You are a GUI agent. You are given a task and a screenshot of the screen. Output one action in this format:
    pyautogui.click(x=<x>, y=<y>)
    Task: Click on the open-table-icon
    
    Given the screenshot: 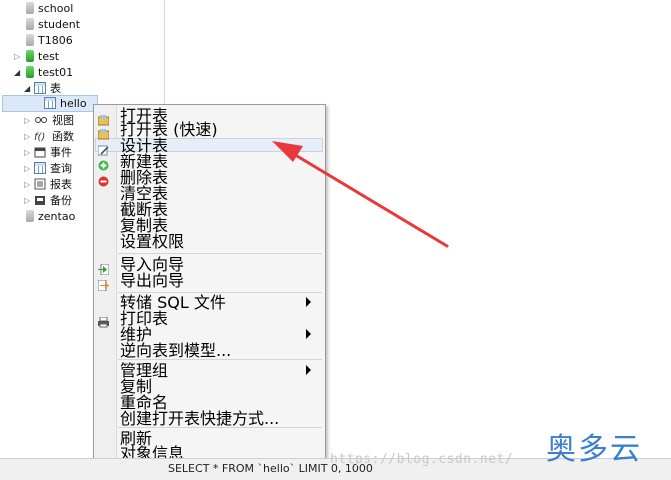 What is the action you would take?
    pyautogui.click(x=103, y=118)
    